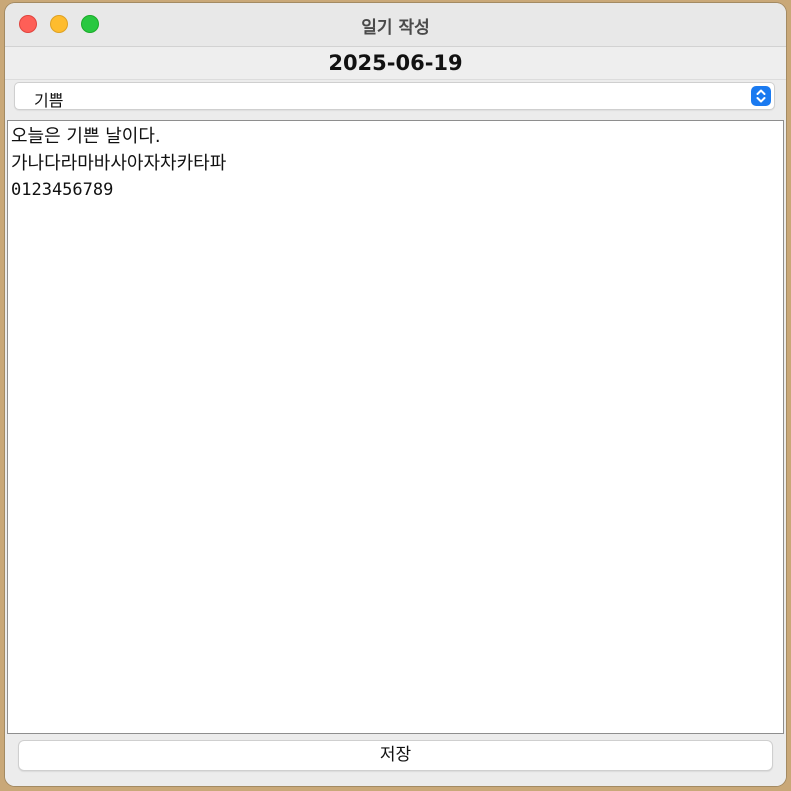 The height and width of the screenshot is (791, 791). I want to click on entry-date: 2025-06-19, so click(395, 63).